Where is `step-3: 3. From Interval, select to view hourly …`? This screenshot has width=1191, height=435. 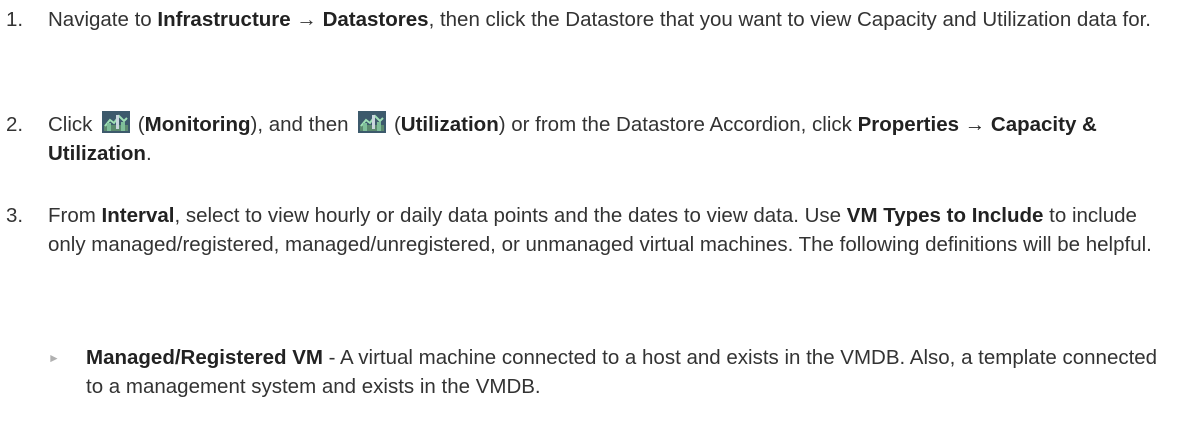
step-3: 3. From Interval, select to view hourly … is located at coordinates (591, 230).